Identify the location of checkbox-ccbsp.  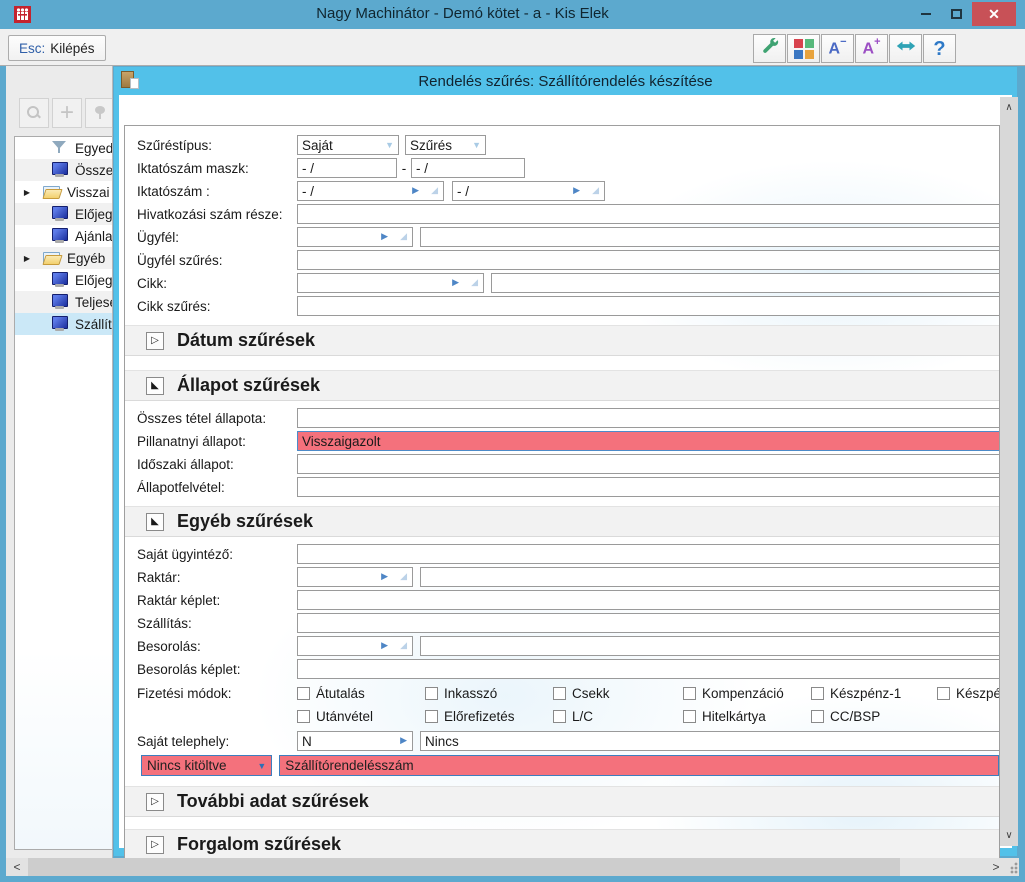
(817, 716).